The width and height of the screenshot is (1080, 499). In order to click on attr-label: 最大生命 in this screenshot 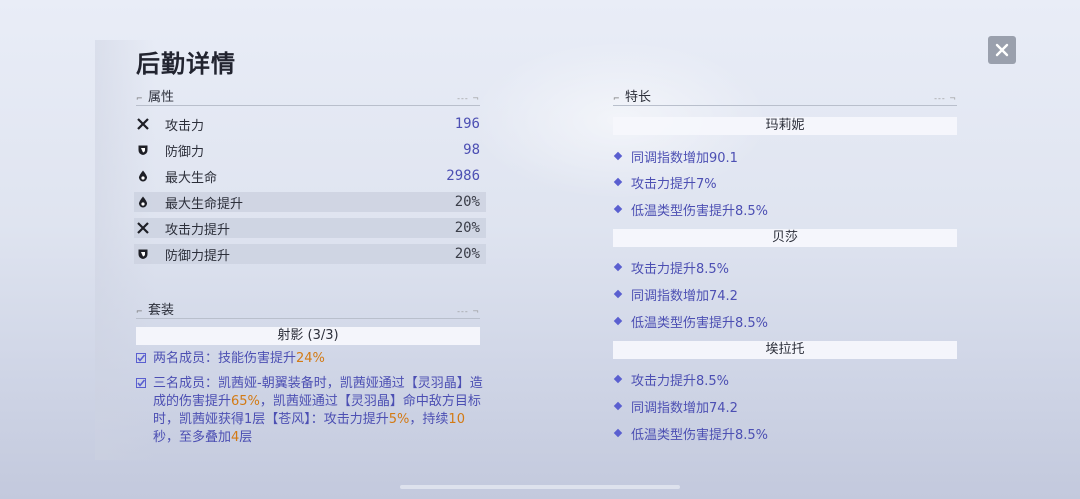, I will do `click(191, 178)`.